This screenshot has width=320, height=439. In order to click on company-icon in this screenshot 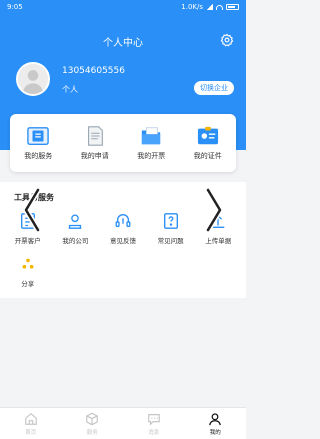, I will do `click(75, 221)`.